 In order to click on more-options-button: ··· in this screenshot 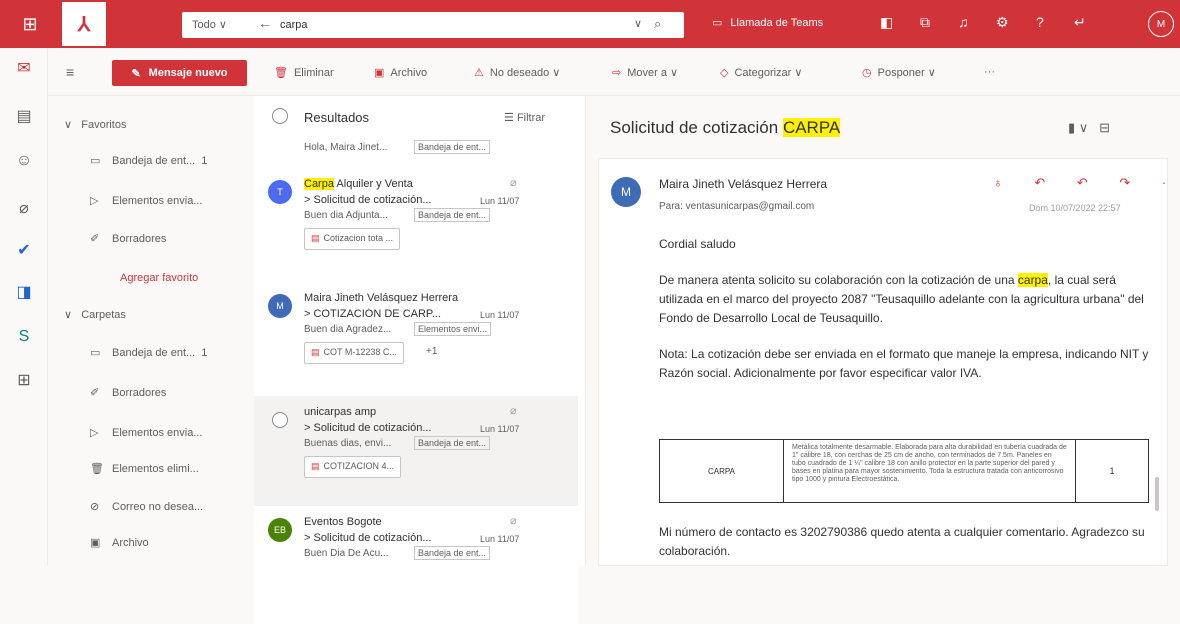, I will do `click(989, 72)`.